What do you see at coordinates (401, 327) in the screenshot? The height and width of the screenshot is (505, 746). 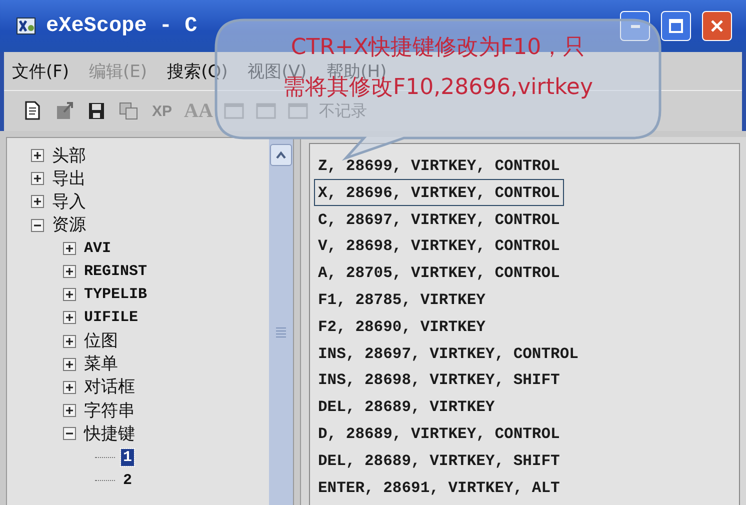 I see `accelerator-line: F2, 28690, VIRTKEY` at bounding box center [401, 327].